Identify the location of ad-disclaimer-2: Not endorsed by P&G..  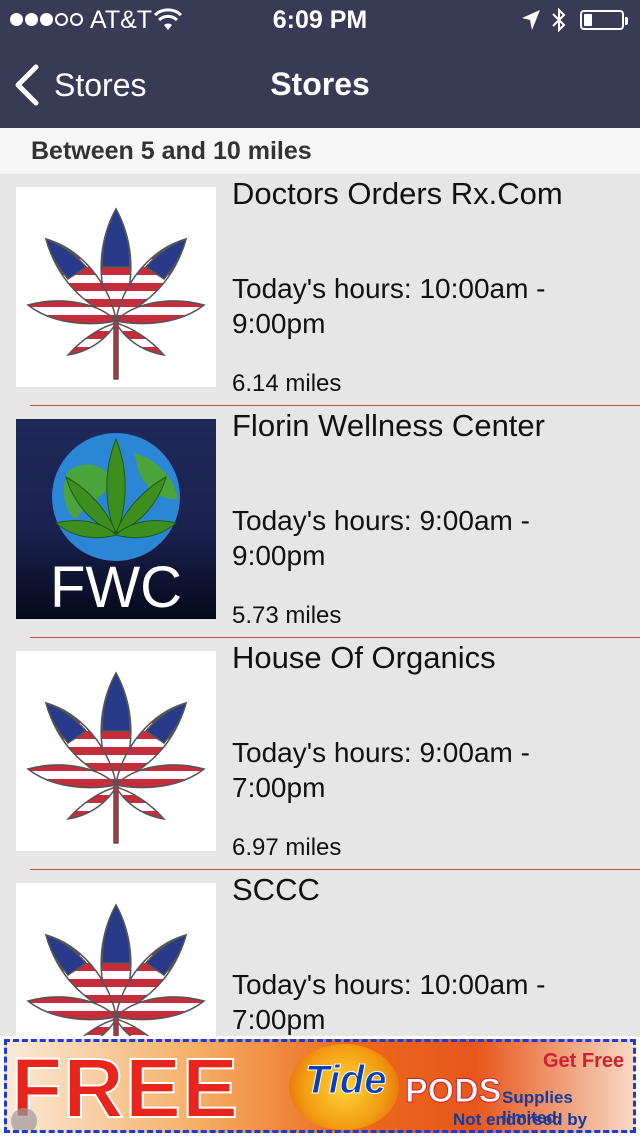
(520, 1119).